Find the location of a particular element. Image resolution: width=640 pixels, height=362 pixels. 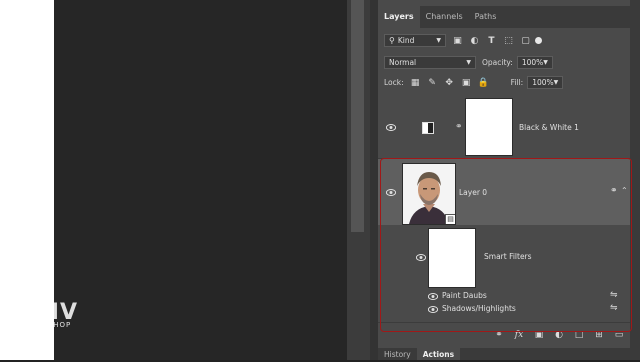

filter-kind-label: Kind is located at coordinates (406, 40).